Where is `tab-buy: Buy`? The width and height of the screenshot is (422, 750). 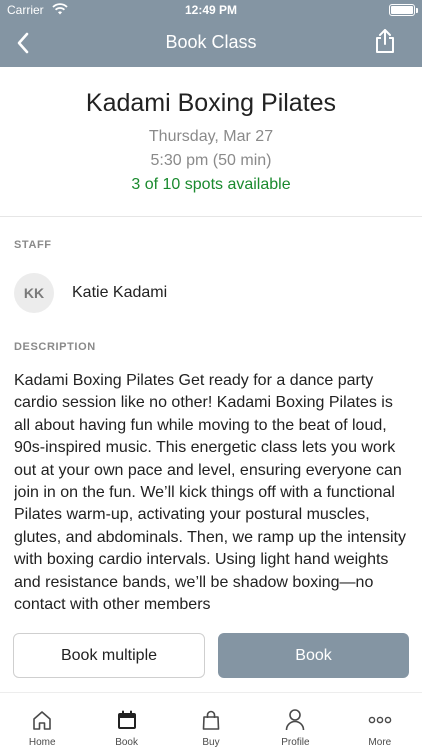
tab-buy: Buy is located at coordinates (211, 721).